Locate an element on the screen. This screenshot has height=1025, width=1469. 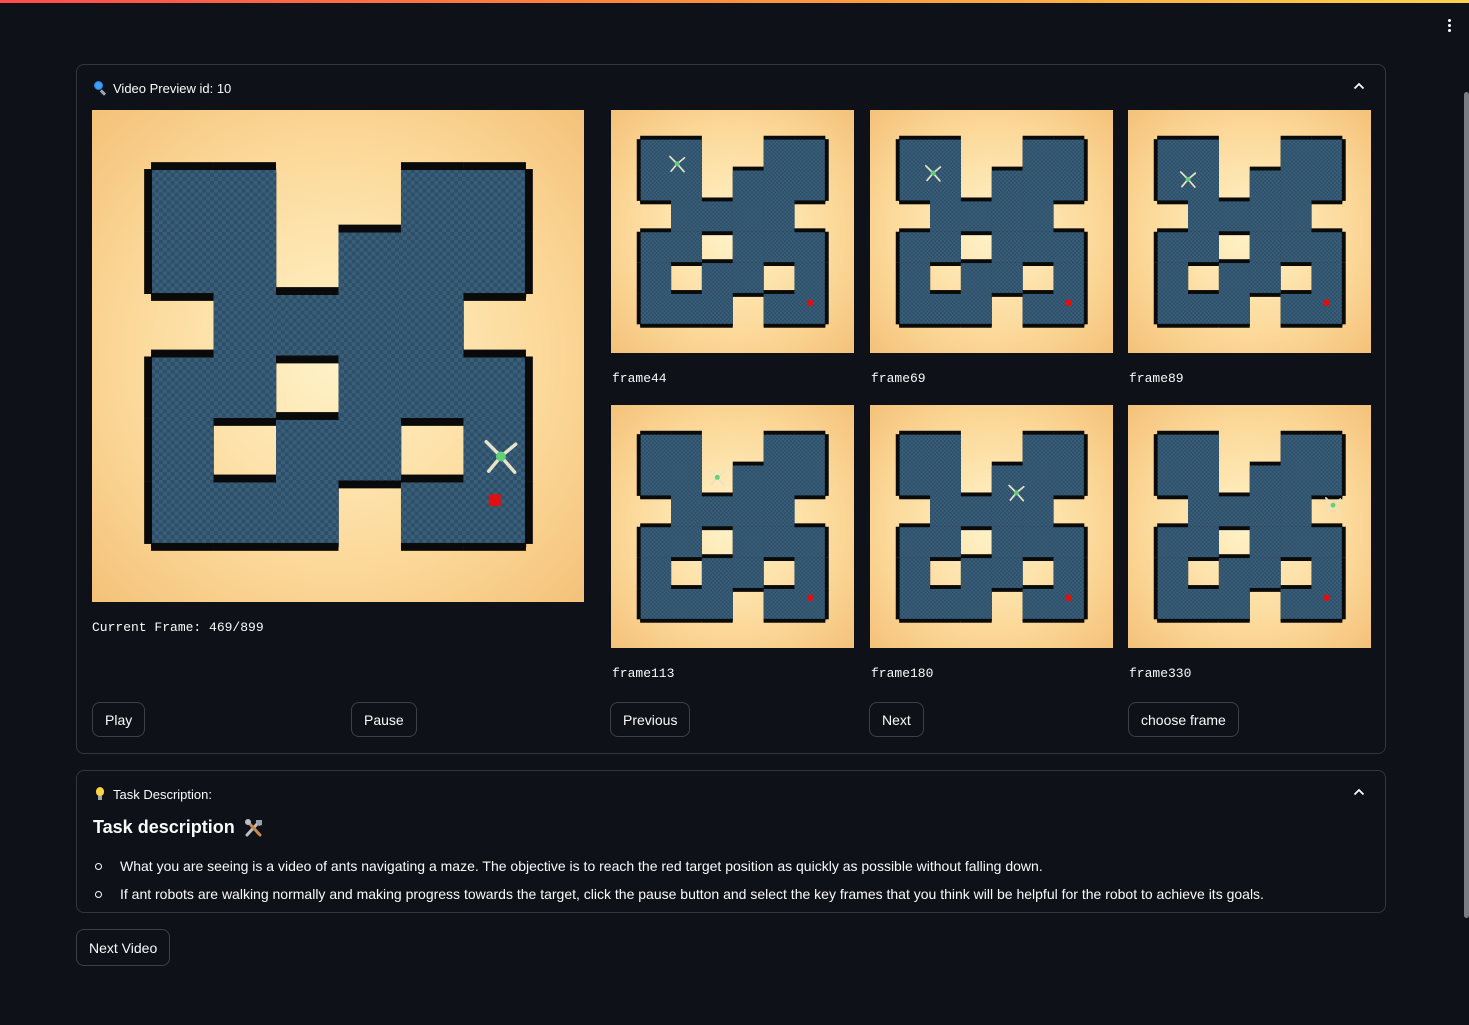
current-frame-label: Current Frame: 469/899 is located at coordinates (178, 627).